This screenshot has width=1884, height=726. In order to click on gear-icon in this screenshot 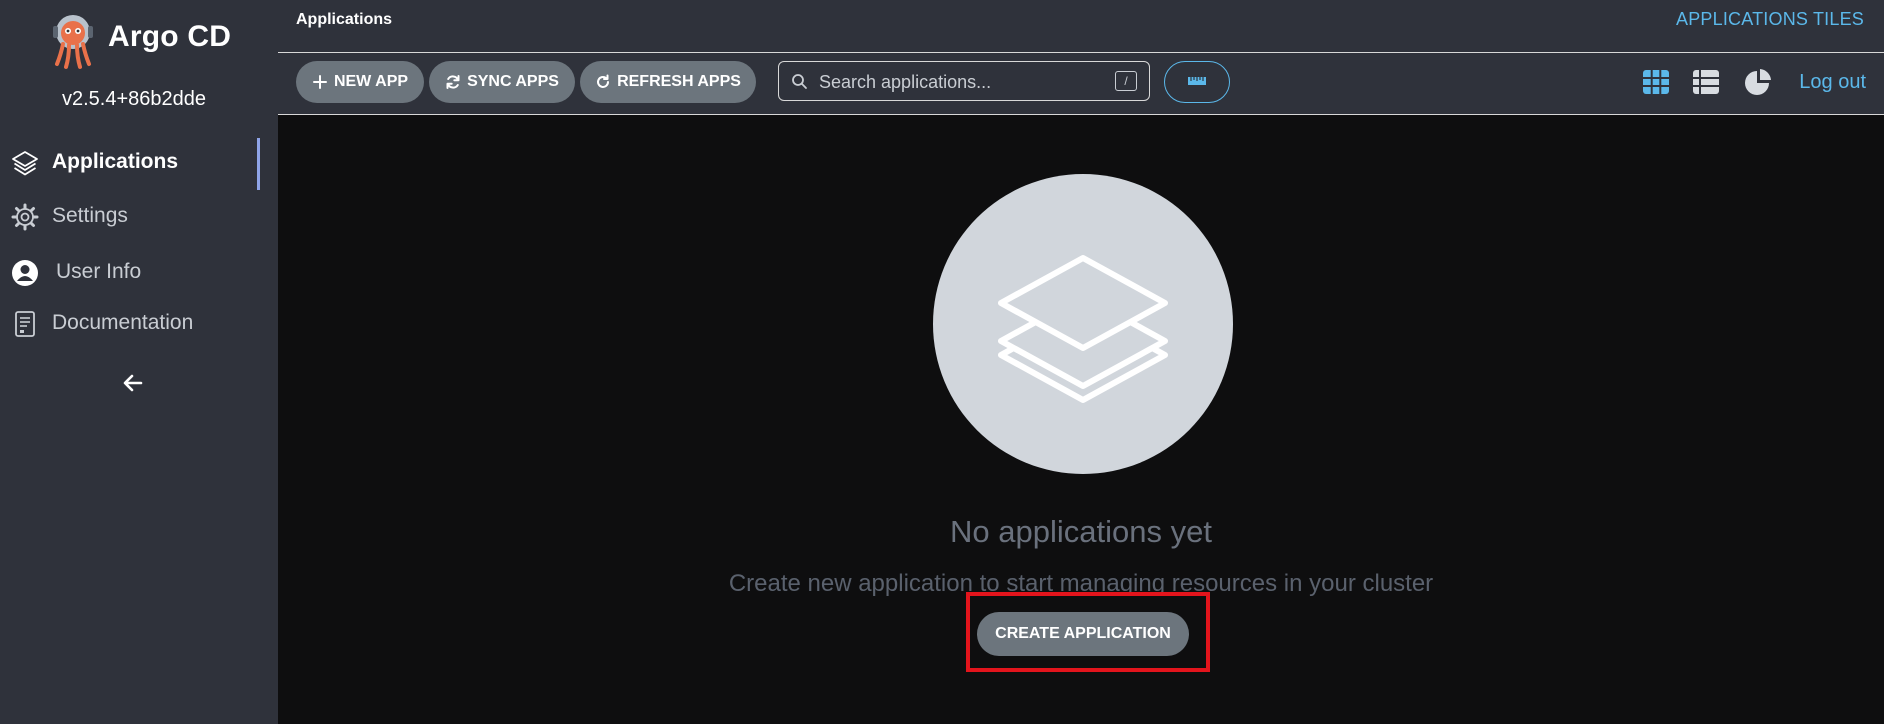, I will do `click(25, 217)`.